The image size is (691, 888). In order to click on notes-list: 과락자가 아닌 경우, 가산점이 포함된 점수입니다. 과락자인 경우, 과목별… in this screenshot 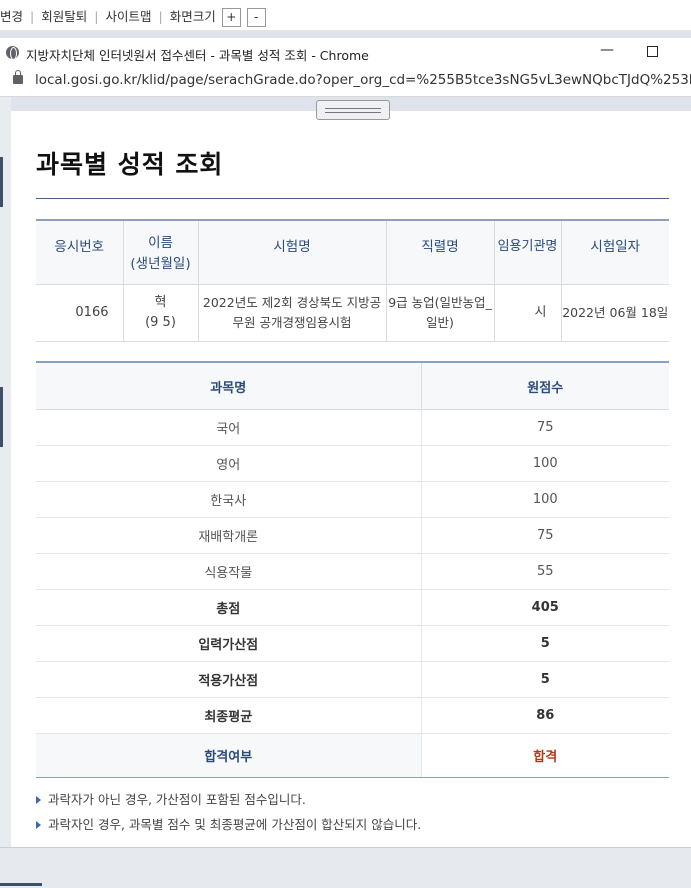, I will do `click(356, 816)`.